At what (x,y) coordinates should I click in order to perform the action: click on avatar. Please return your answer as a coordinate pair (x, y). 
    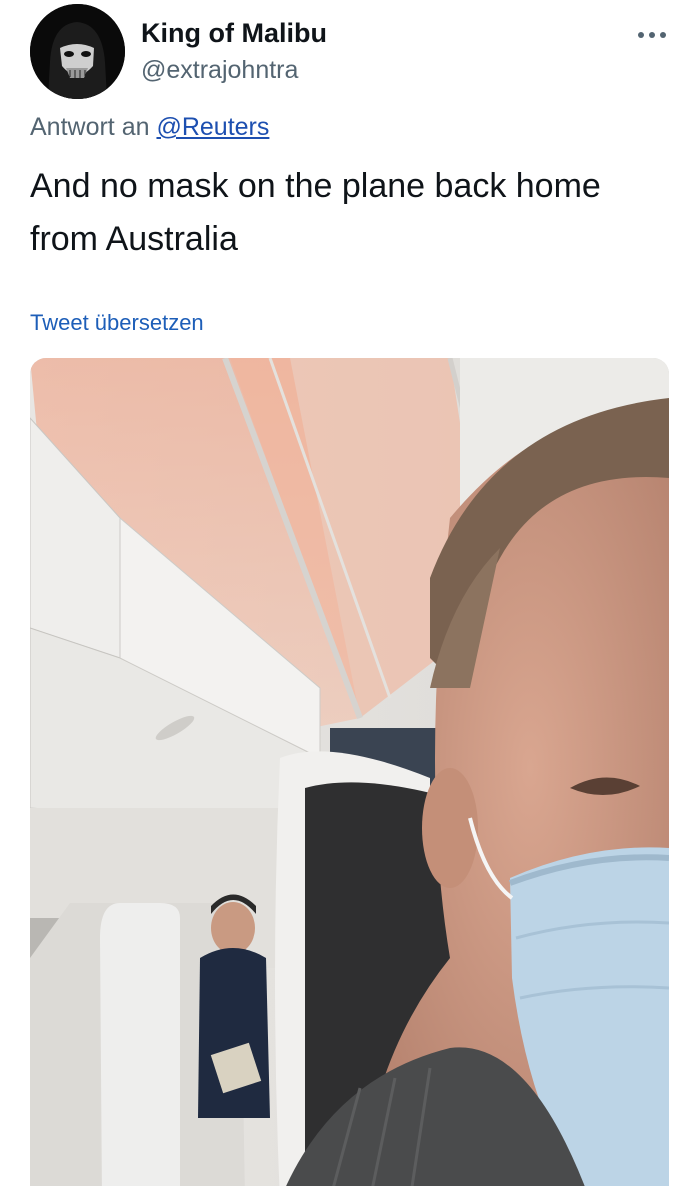
    Looking at the image, I should click on (77, 51).